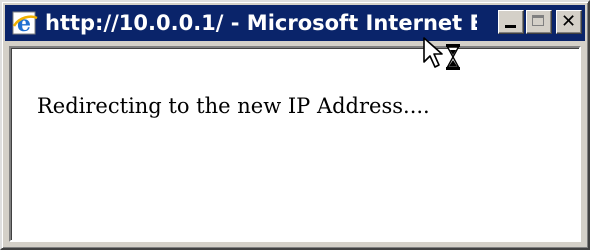 The width and height of the screenshot is (590, 250). I want to click on svg-text: e, so click(24, 24).